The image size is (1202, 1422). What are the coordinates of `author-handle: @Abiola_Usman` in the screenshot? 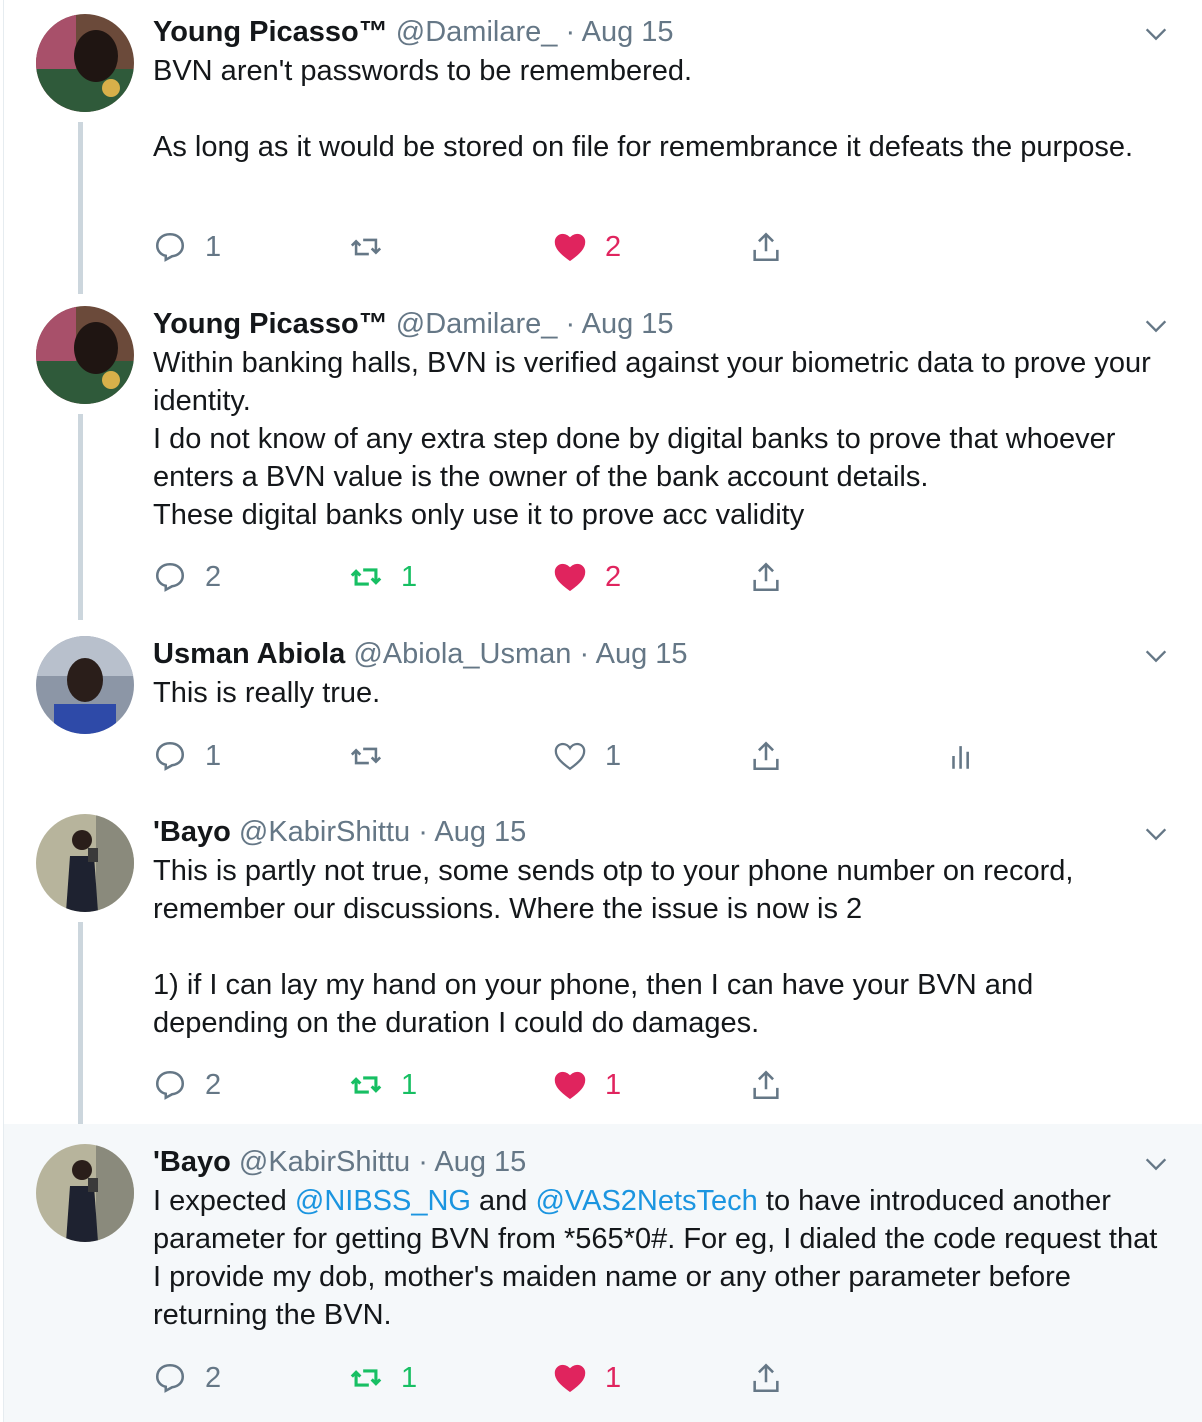 It's located at (462, 654).